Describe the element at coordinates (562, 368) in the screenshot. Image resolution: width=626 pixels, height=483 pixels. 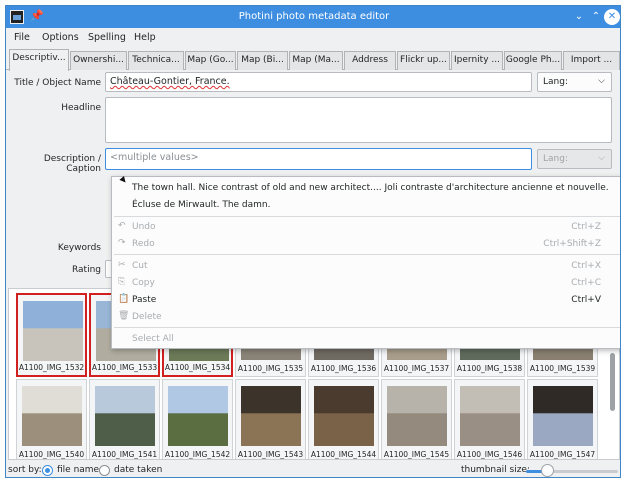
I see `thumbnail-label: A1100_IMG_1539` at that location.